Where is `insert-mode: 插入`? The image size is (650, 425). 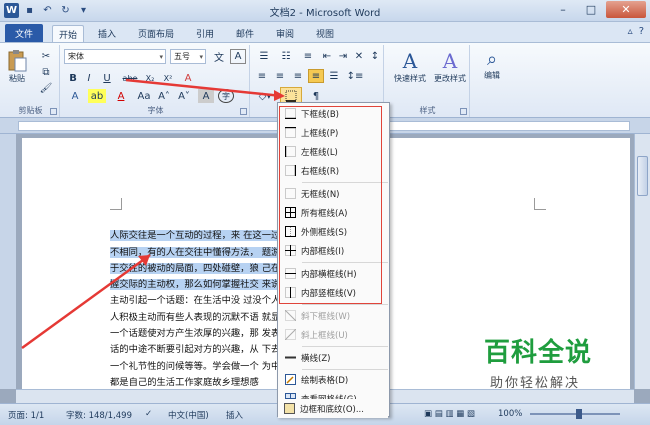
insert-mode: 插入 is located at coordinates (234, 415).